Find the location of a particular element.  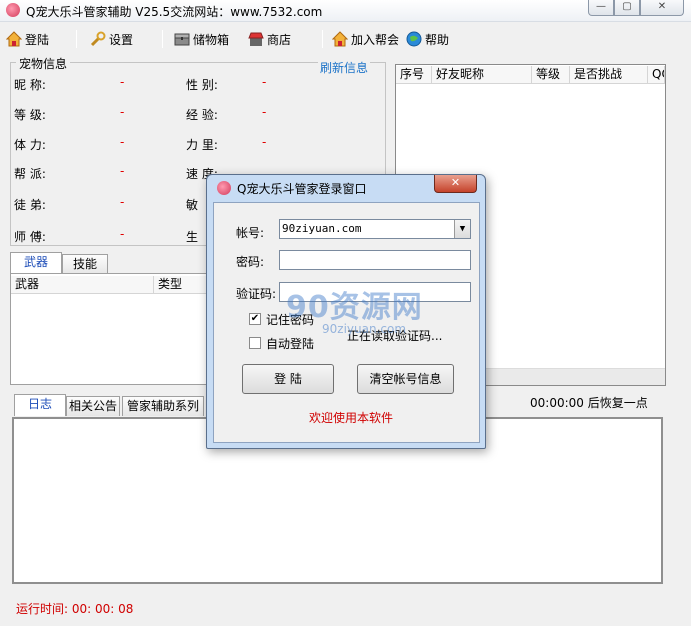

settings-label: 设置 is located at coordinates (121, 39).